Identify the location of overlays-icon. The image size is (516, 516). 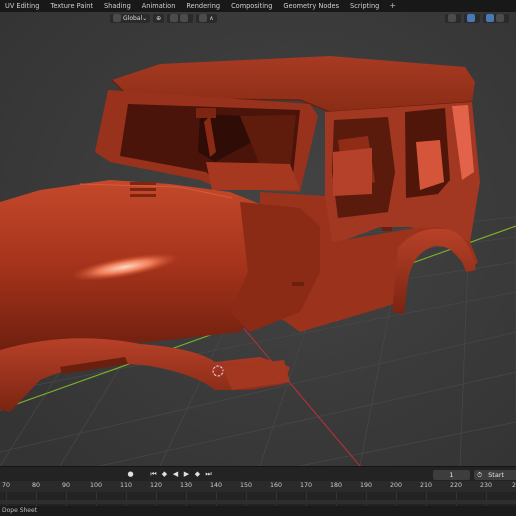
(471, 18).